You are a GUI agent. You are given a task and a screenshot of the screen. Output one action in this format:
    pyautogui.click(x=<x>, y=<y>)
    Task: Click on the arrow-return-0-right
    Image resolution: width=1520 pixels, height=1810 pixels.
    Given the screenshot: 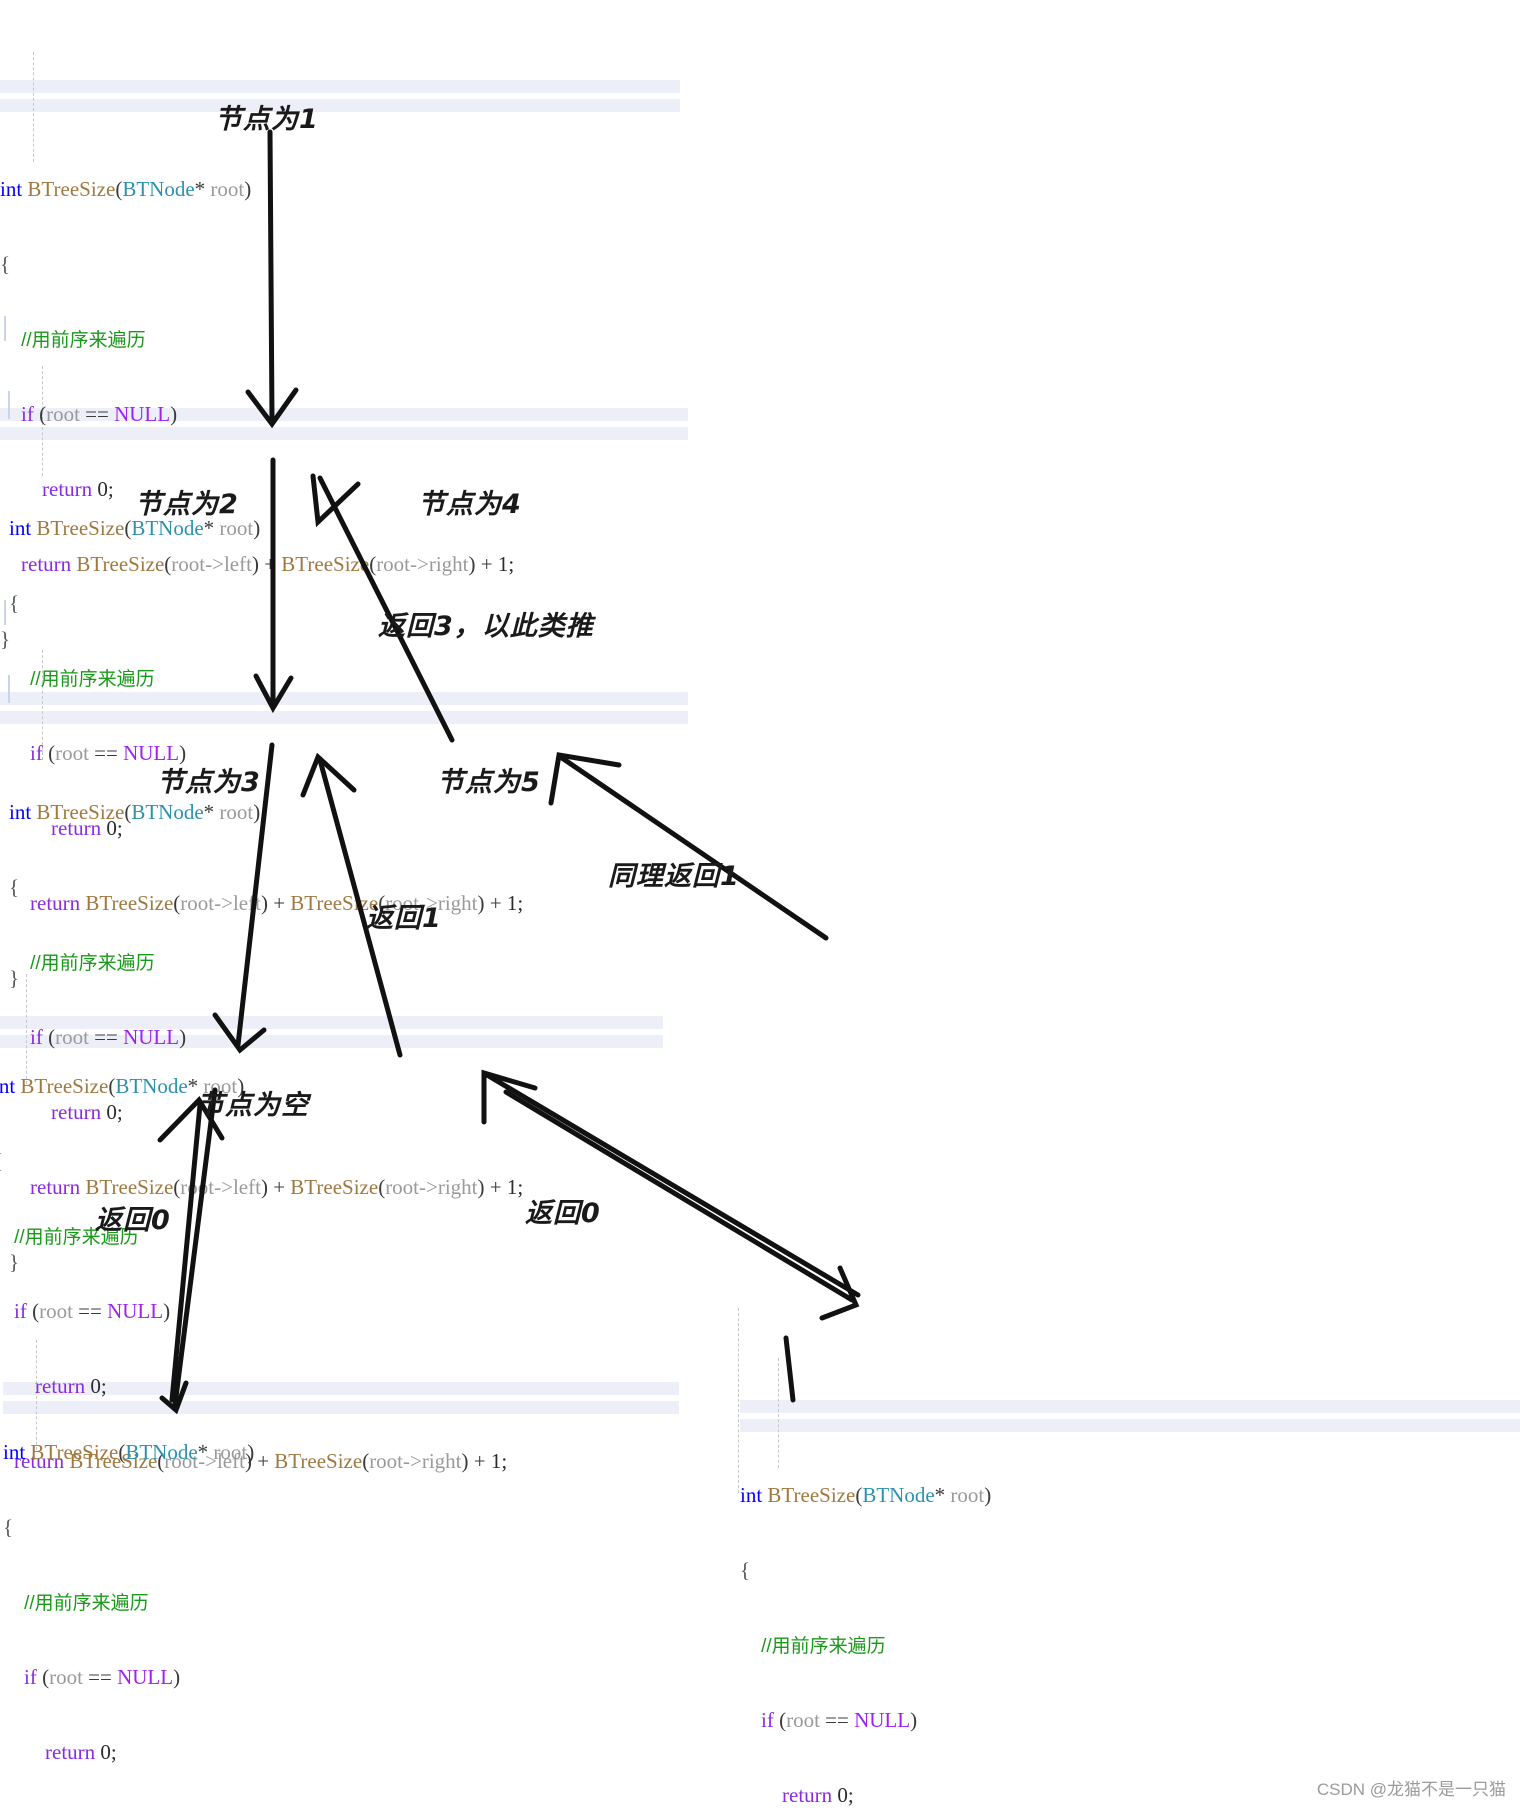 What is the action you would take?
    pyautogui.click(x=672, y=1185)
    